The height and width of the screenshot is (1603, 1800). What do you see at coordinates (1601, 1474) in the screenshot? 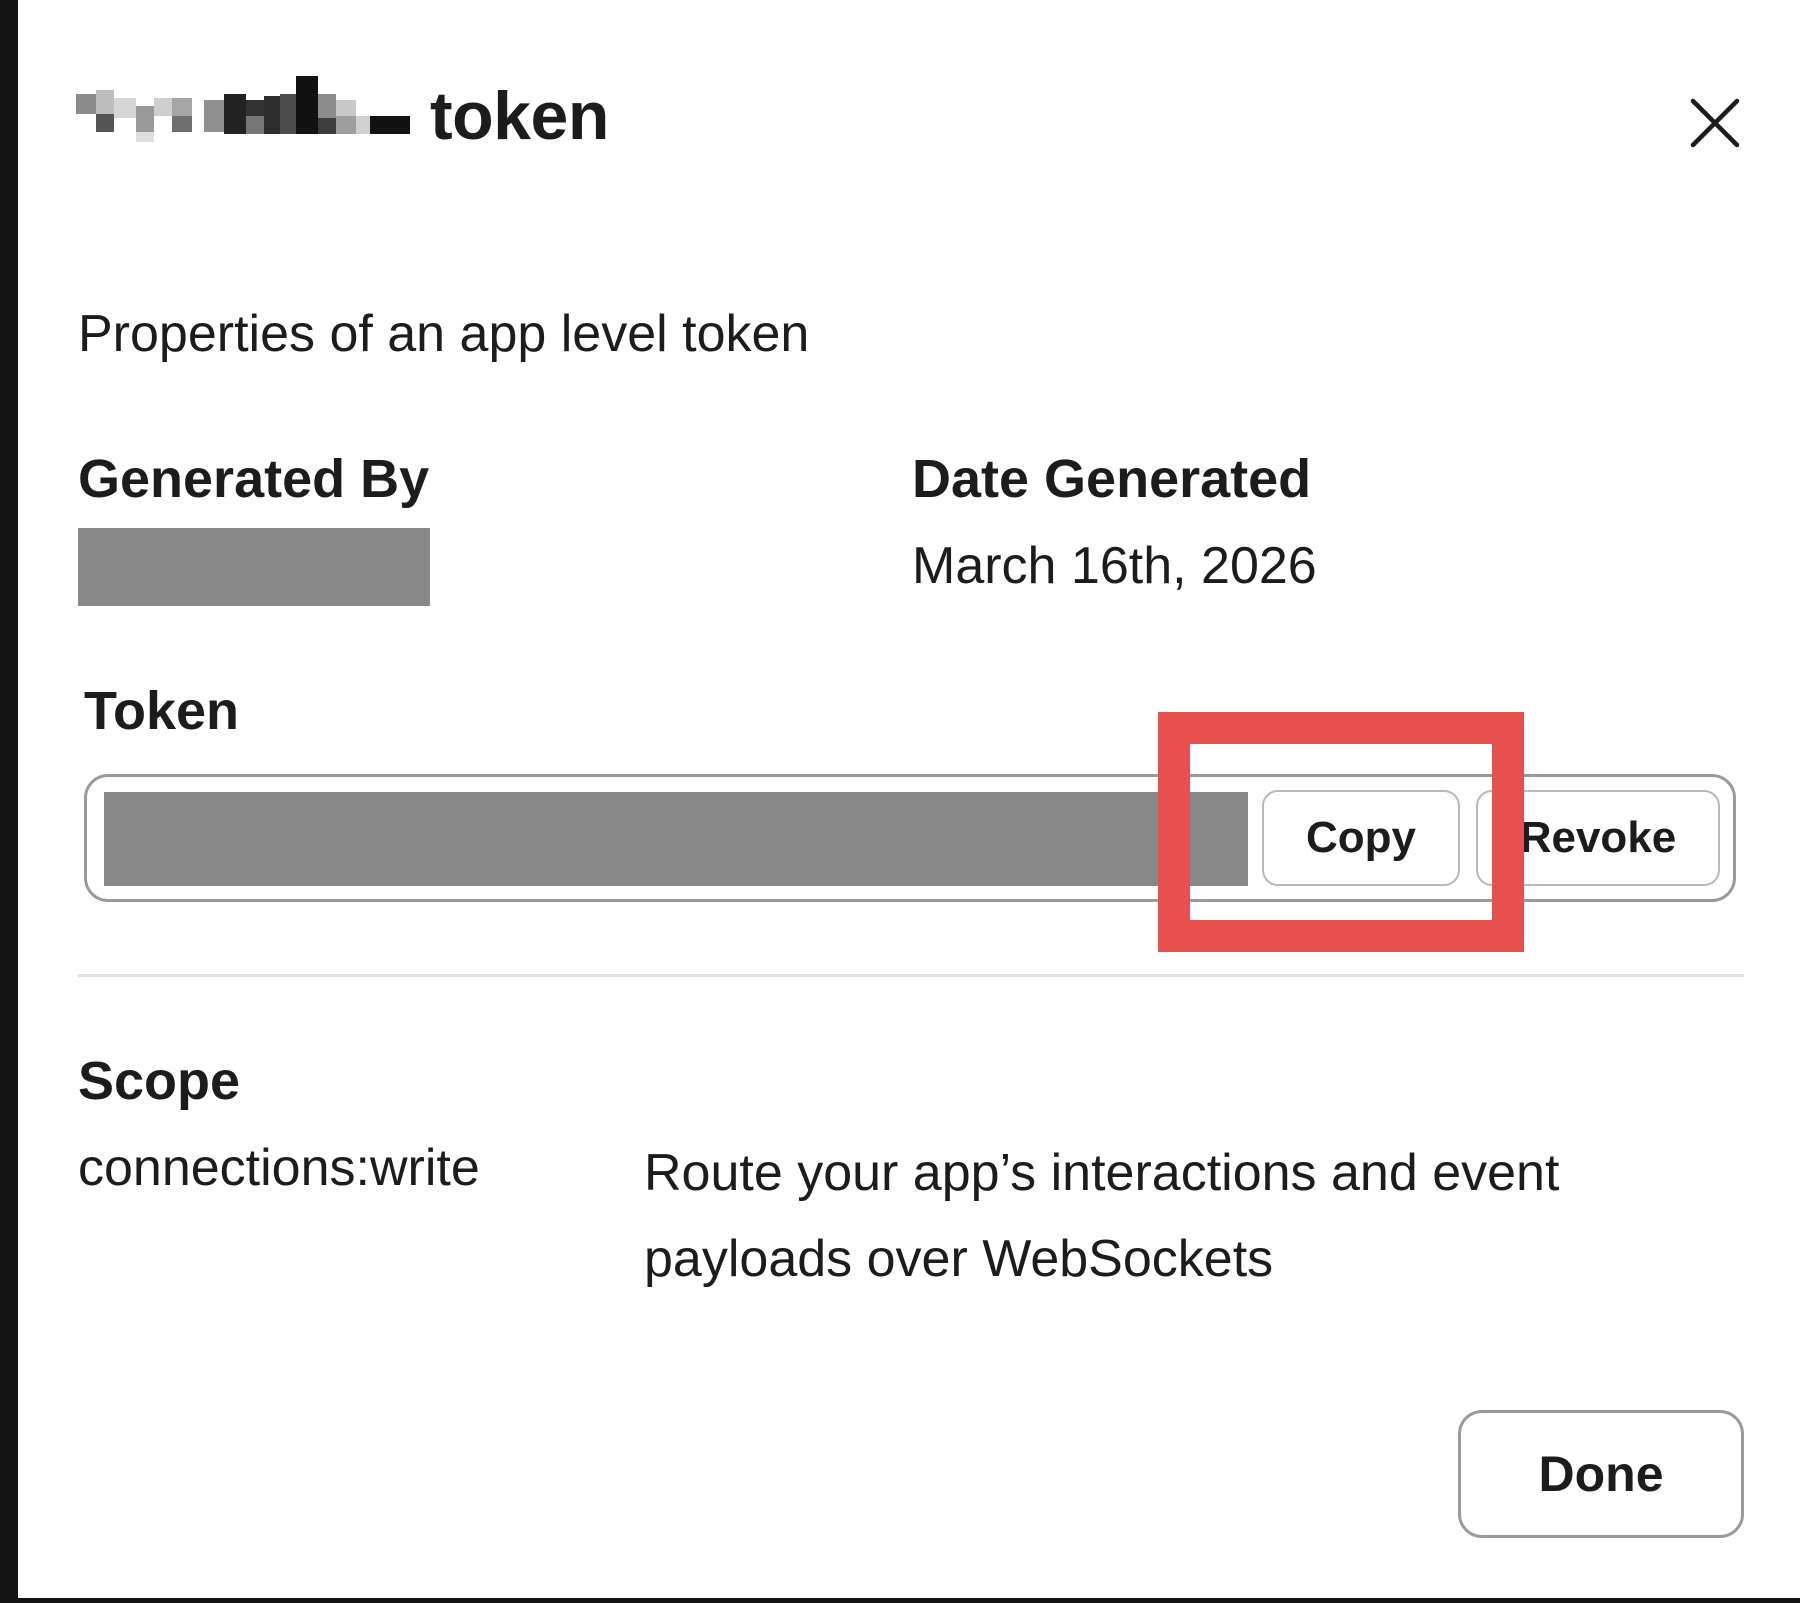
I see `done-button: Done` at bounding box center [1601, 1474].